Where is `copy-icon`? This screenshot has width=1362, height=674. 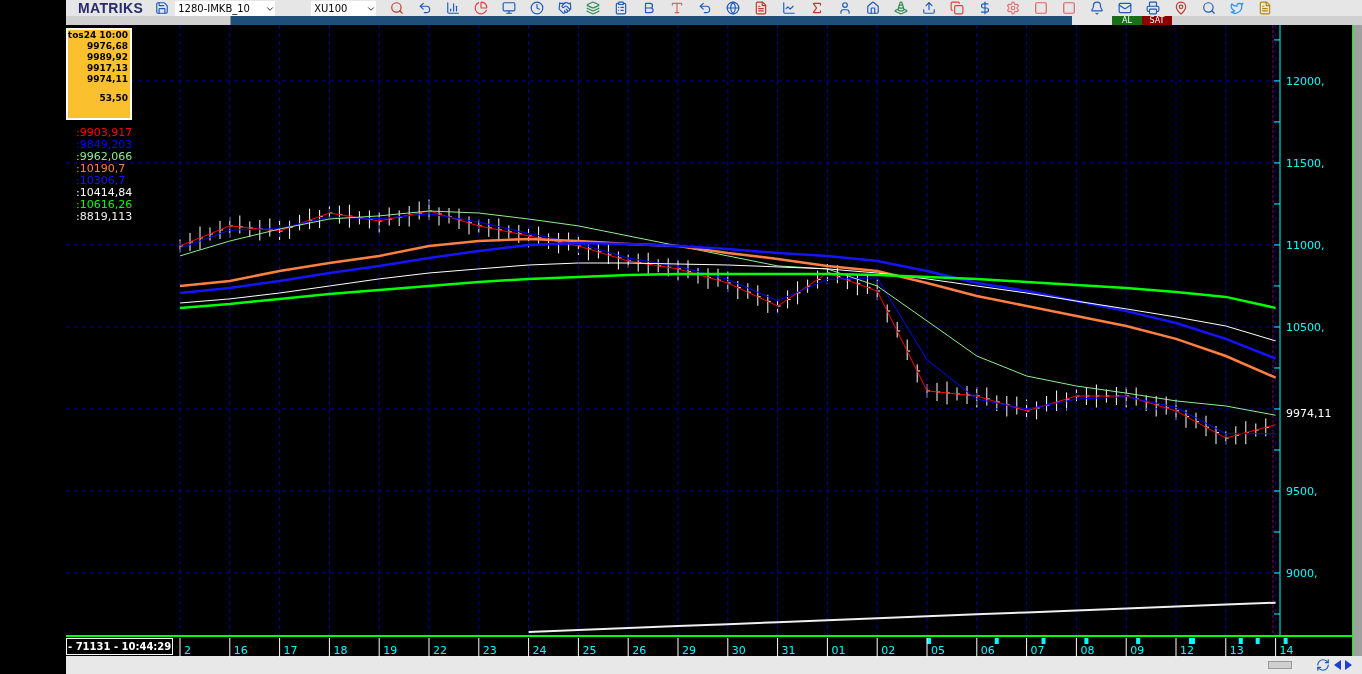 copy-icon is located at coordinates (957, 8).